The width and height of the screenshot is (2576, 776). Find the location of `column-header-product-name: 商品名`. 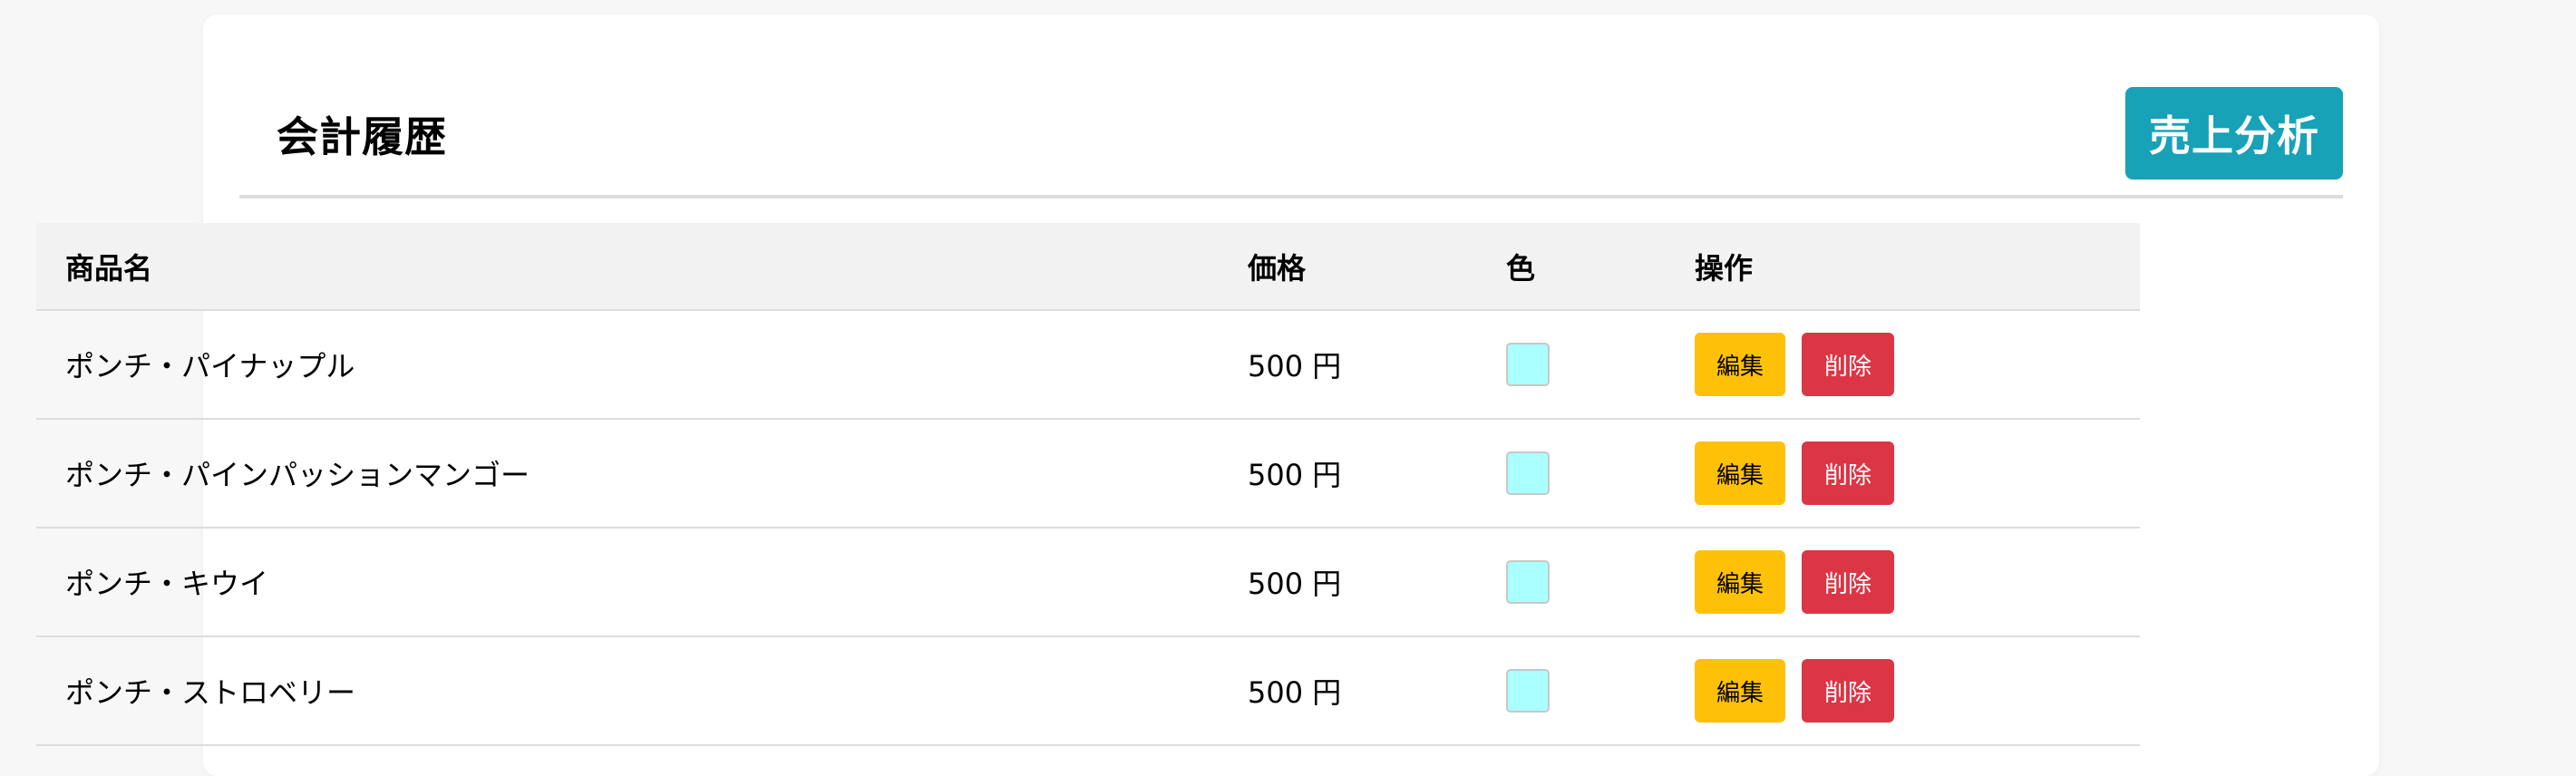

column-header-product-name: 商品名 is located at coordinates (109, 268).